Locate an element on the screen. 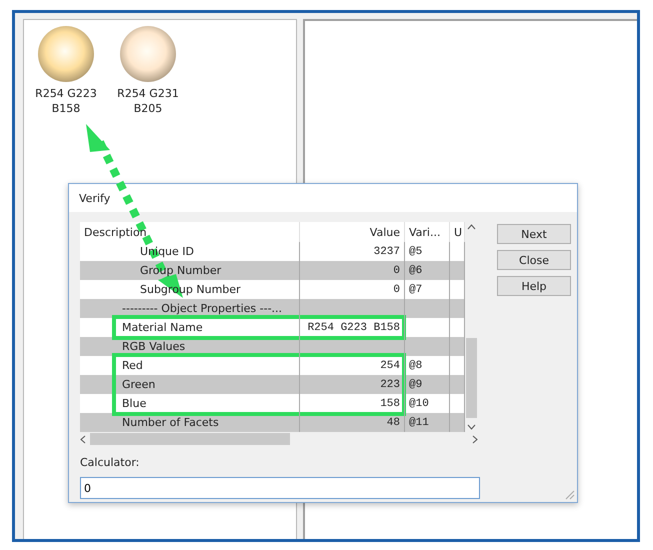 Image resolution: width=653 pixels, height=550 pixels. table-cell: Number of Facets is located at coordinates (190, 422).